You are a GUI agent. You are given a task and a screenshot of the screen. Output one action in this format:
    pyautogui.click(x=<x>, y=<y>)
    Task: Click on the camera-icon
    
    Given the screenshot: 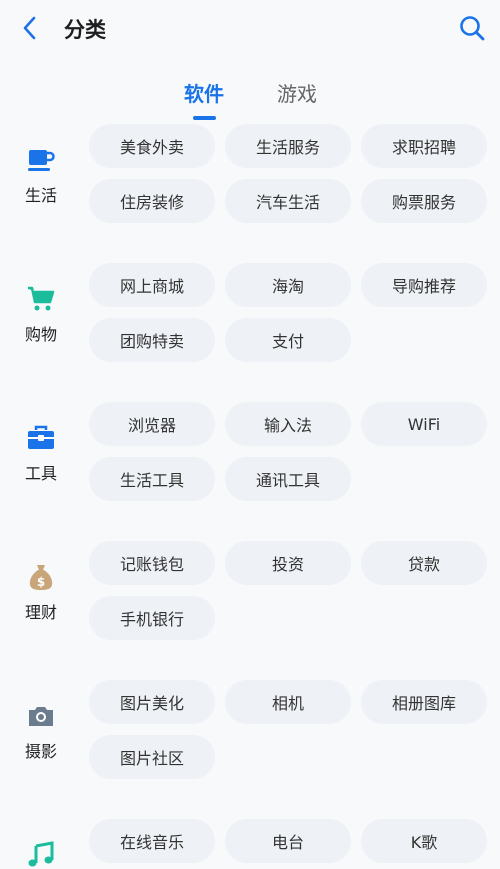 What is the action you would take?
    pyautogui.click(x=41, y=716)
    